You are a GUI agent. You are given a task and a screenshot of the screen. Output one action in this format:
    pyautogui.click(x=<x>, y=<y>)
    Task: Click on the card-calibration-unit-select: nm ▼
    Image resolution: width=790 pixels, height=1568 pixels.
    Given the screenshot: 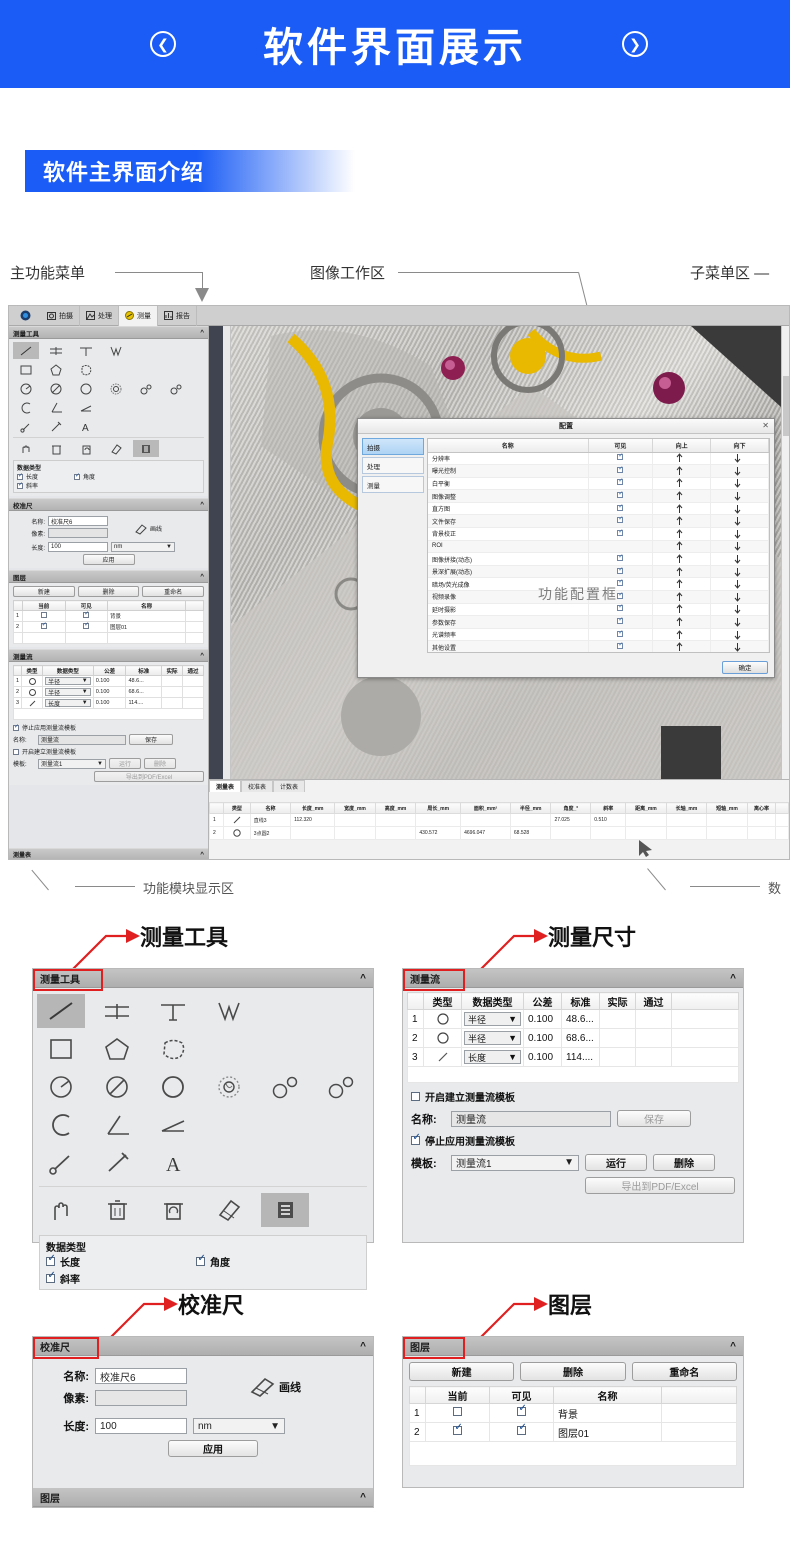 What is the action you would take?
    pyautogui.click(x=239, y=1426)
    